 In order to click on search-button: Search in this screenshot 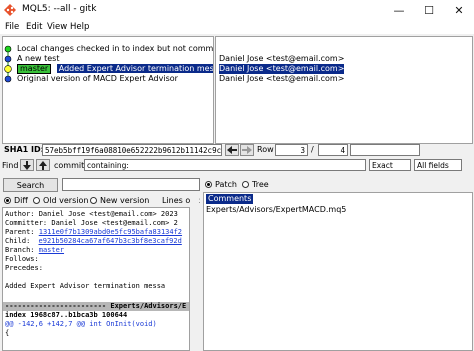, I will do `click(30, 185)`.